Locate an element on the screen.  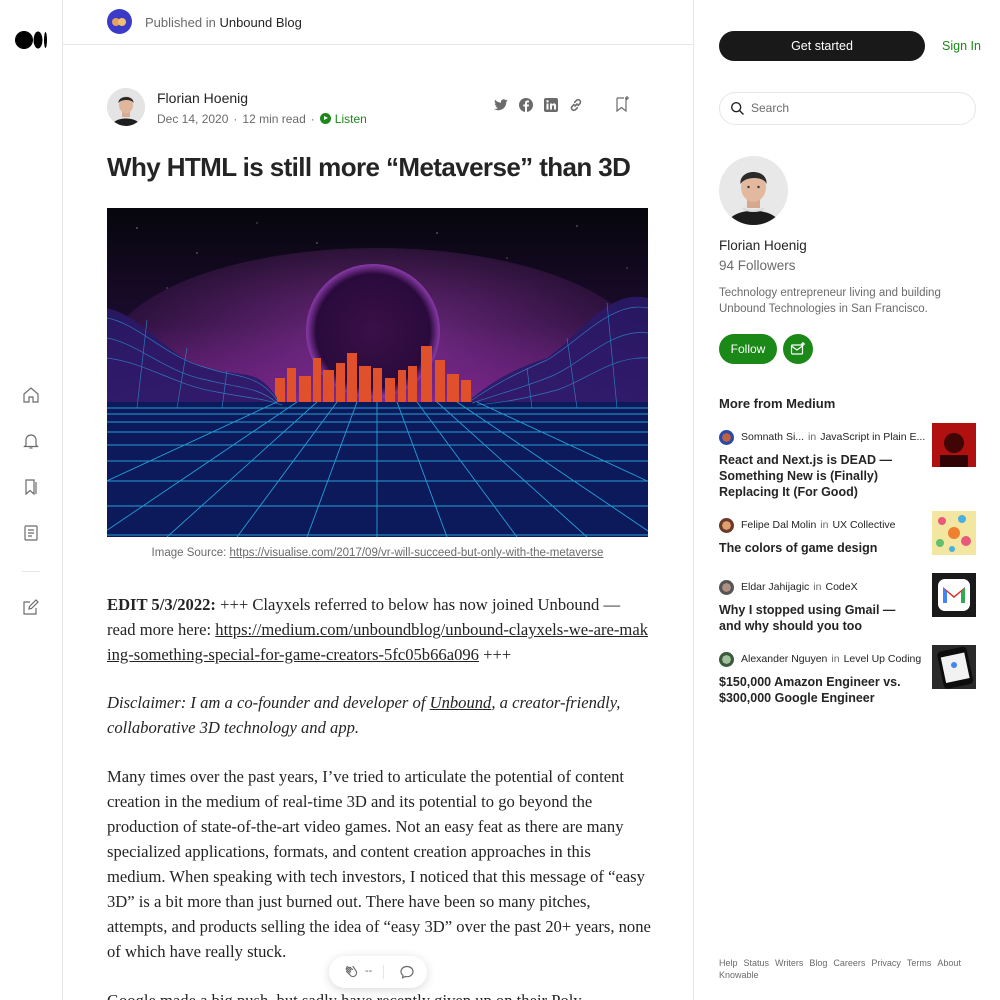
listen-button: Listen is located at coordinates (343, 119).